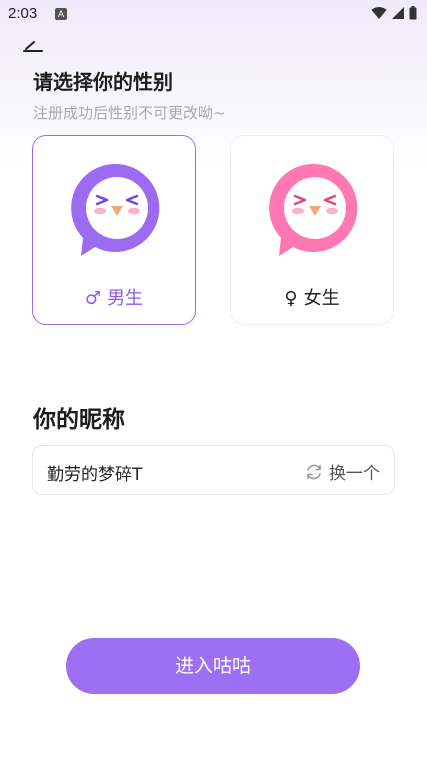 The height and width of the screenshot is (760, 427). What do you see at coordinates (103, 82) in the screenshot?
I see `page-title: 请选择你的性别` at bounding box center [103, 82].